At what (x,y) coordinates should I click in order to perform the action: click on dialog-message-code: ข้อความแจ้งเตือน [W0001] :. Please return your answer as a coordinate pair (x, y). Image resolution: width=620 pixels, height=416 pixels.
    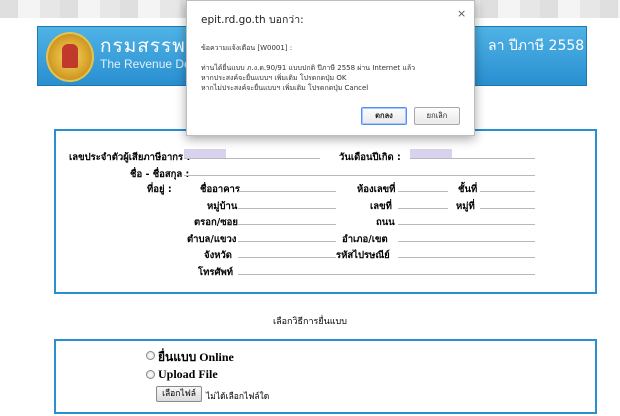
    Looking at the image, I should click on (247, 48).